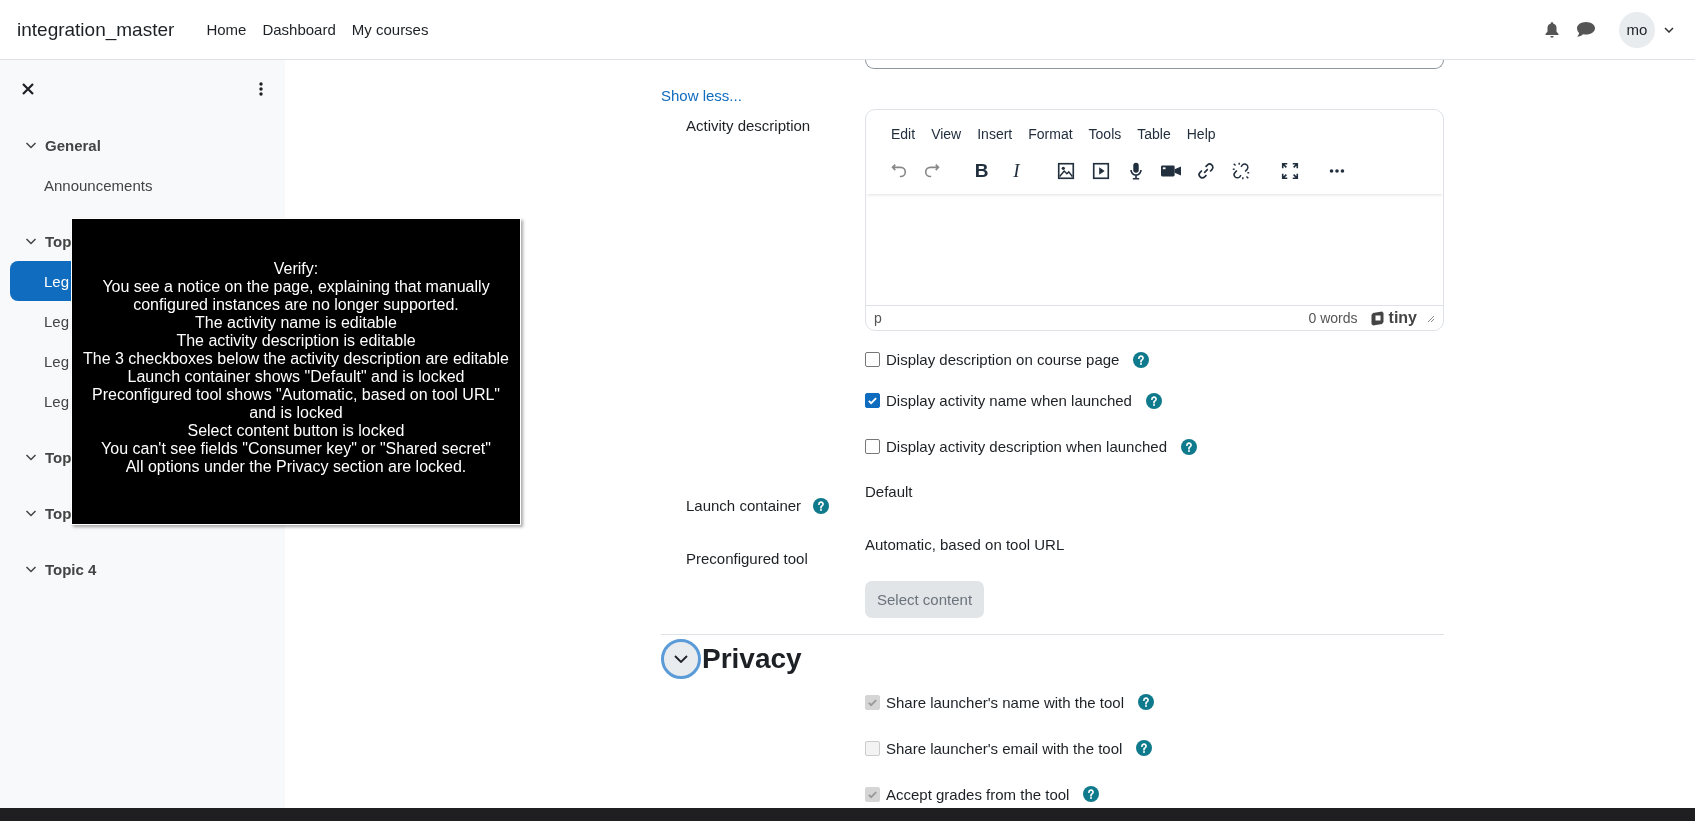  I want to click on field-label: Activity description, so click(748, 125).